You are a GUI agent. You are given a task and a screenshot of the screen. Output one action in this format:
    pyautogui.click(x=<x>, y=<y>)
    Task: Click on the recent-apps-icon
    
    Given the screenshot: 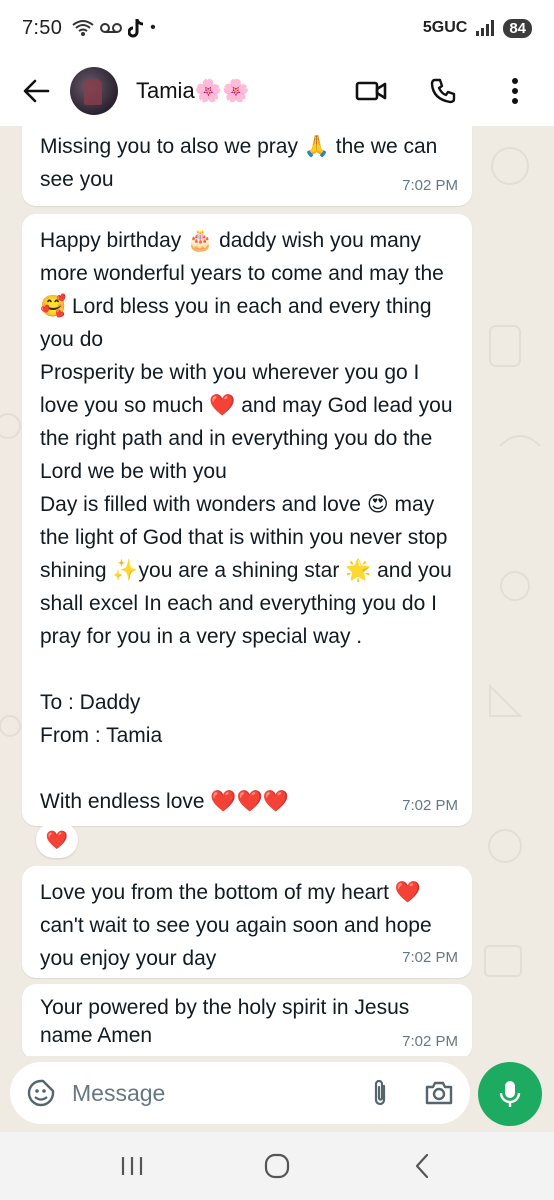 What is the action you would take?
    pyautogui.click(x=132, y=1166)
    